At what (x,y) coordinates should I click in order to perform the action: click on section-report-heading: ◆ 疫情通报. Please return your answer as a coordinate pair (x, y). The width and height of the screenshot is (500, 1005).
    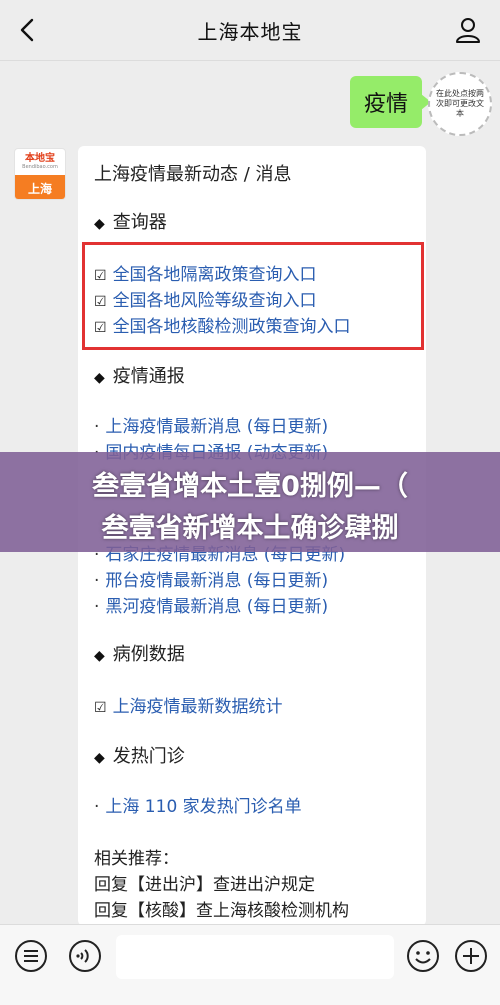
    Looking at the image, I should click on (139, 375).